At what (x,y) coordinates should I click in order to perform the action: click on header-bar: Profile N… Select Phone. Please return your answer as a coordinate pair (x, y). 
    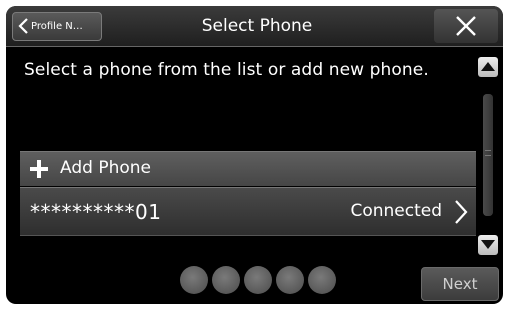
    Looking at the image, I should click on (254, 26).